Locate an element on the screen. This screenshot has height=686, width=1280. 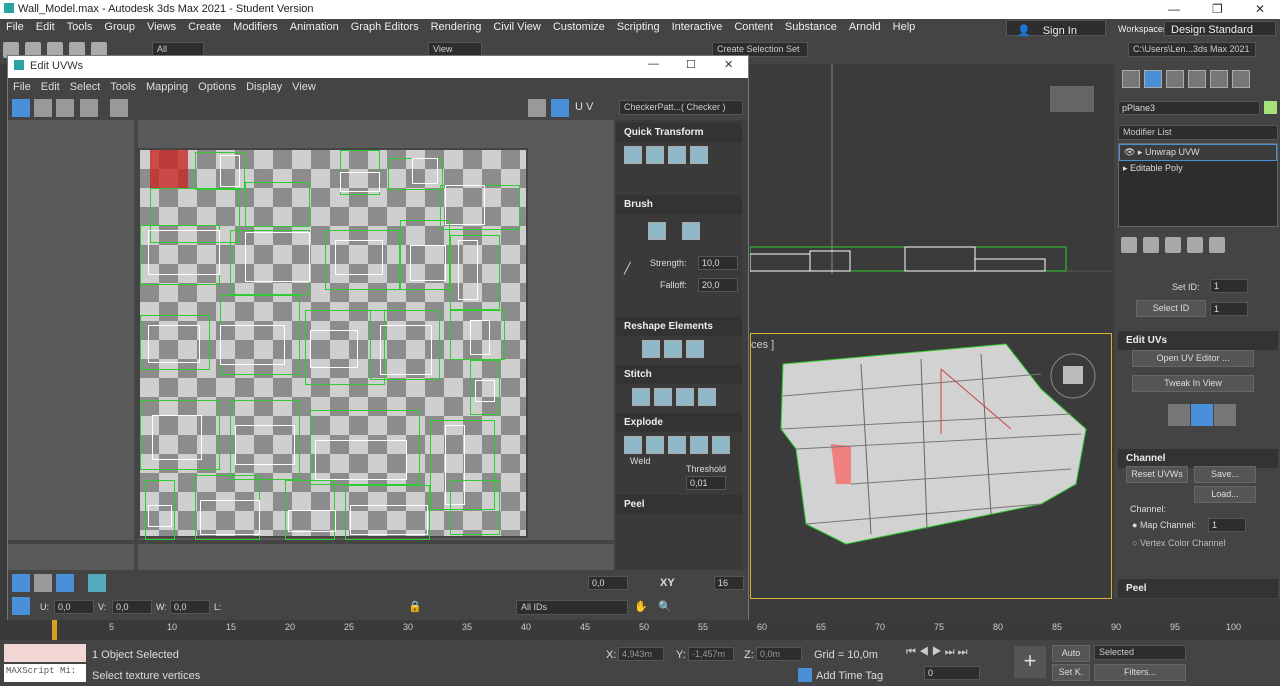
menu-views: Views is located at coordinates (161, 27).